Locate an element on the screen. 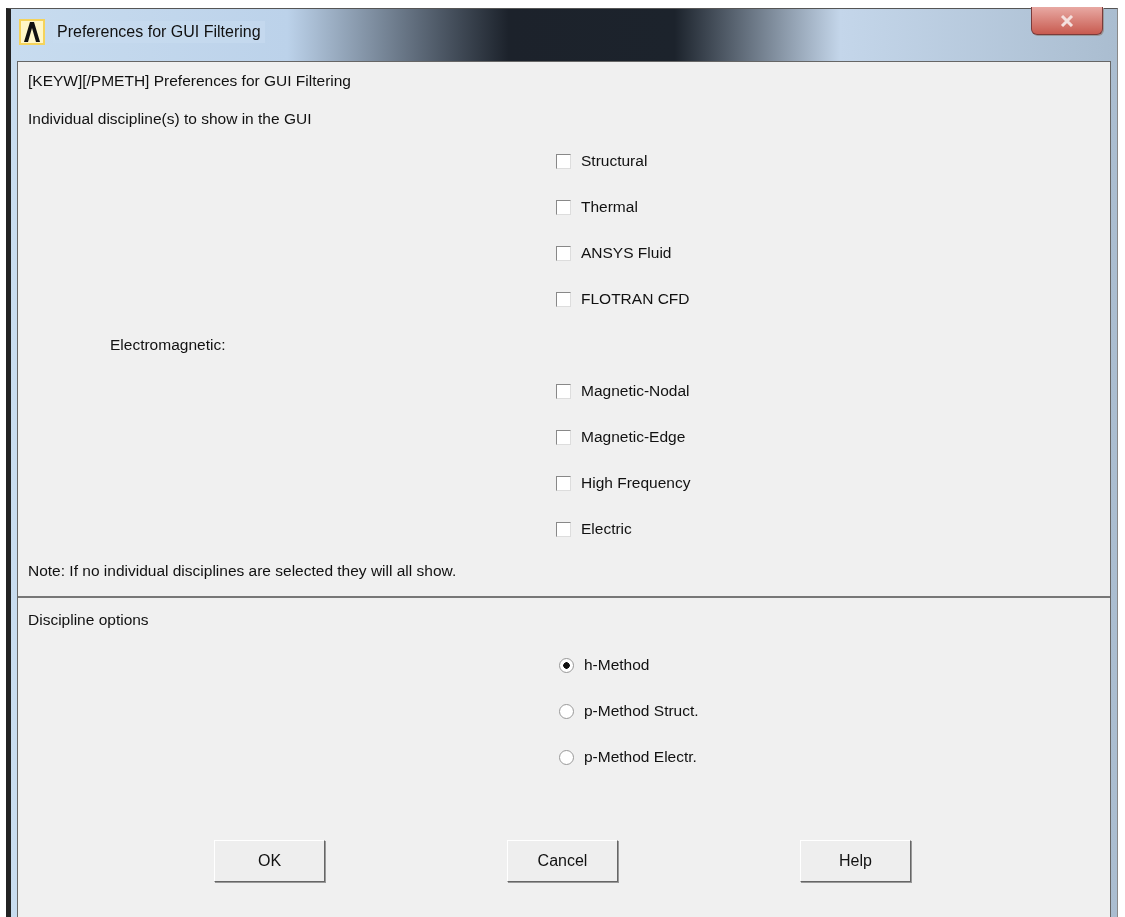  checkbox-label: High Frequency is located at coordinates (636, 483).